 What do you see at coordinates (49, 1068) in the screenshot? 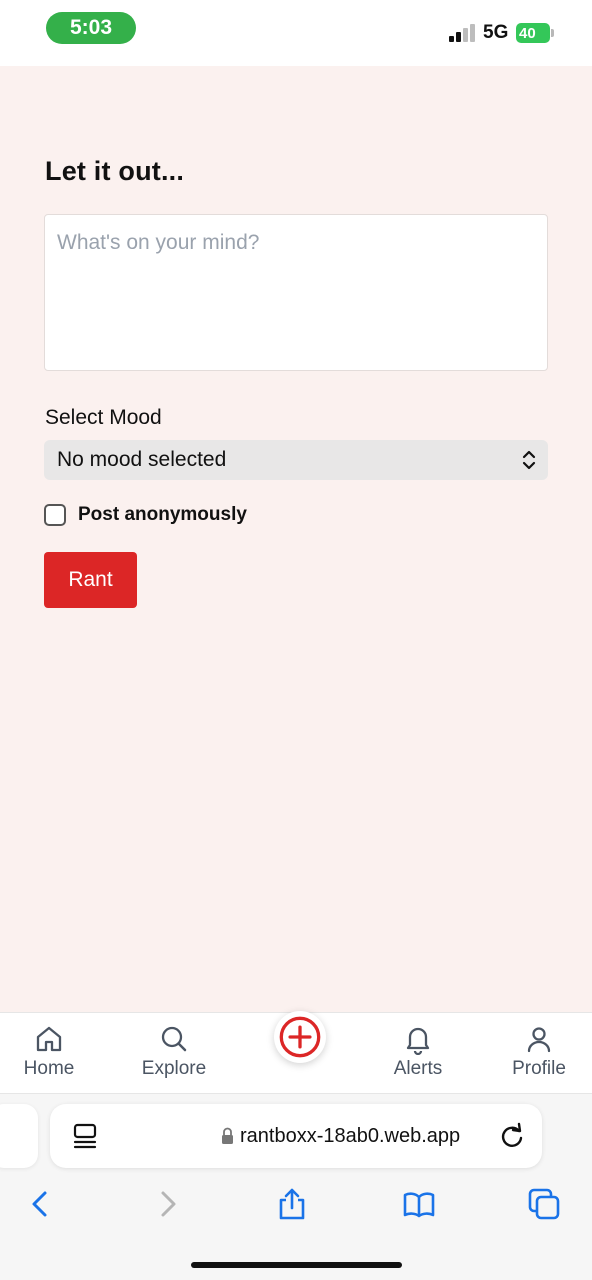
I see `nav-label-home: Home` at bounding box center [49, 1068].